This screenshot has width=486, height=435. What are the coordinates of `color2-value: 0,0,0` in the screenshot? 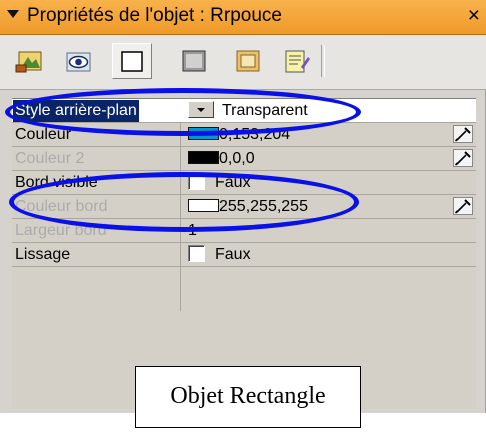 It's located at (237, 158).